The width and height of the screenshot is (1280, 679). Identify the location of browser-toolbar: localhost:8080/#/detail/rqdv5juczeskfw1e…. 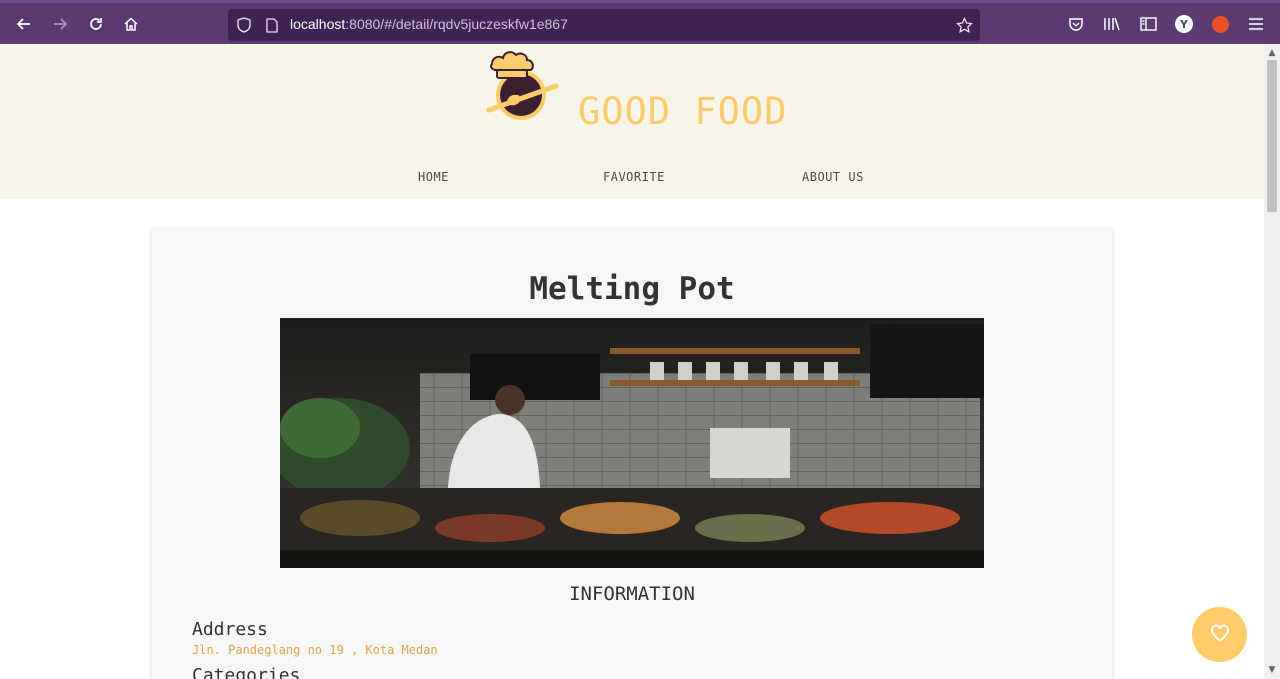
(640, 22).